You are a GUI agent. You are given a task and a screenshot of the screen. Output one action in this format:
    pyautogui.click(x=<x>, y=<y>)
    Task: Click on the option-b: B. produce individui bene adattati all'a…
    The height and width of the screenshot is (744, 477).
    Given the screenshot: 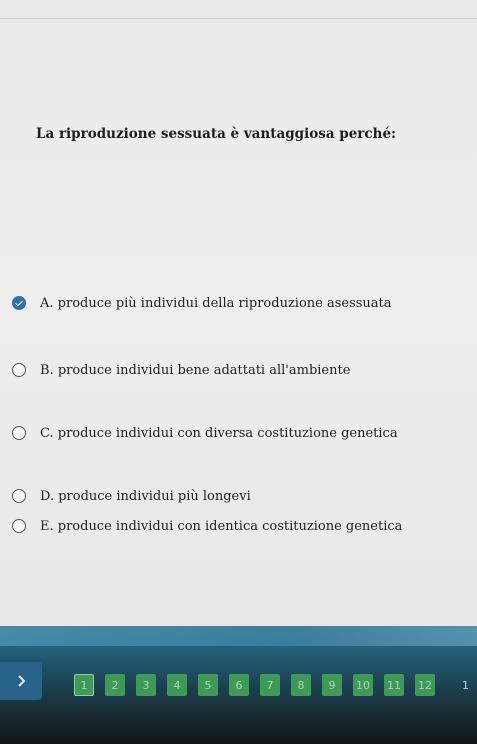 What is the action you would take?
    pyautogui.click(x=242, y=370)
    